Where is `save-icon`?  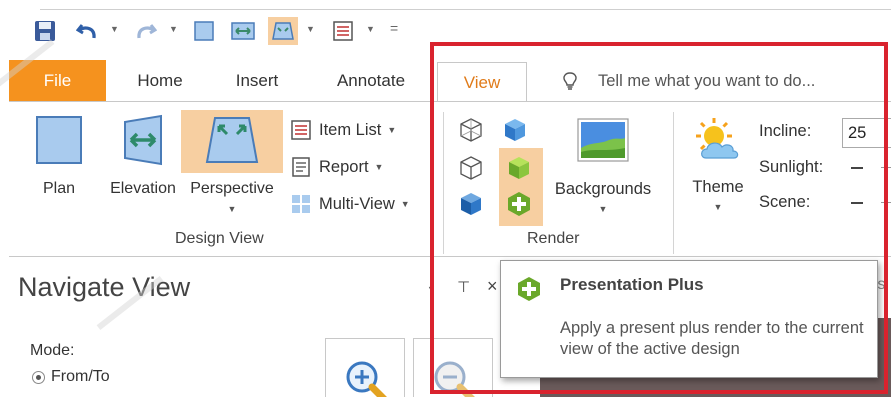 save-icon is located at coordinates (45, 31).